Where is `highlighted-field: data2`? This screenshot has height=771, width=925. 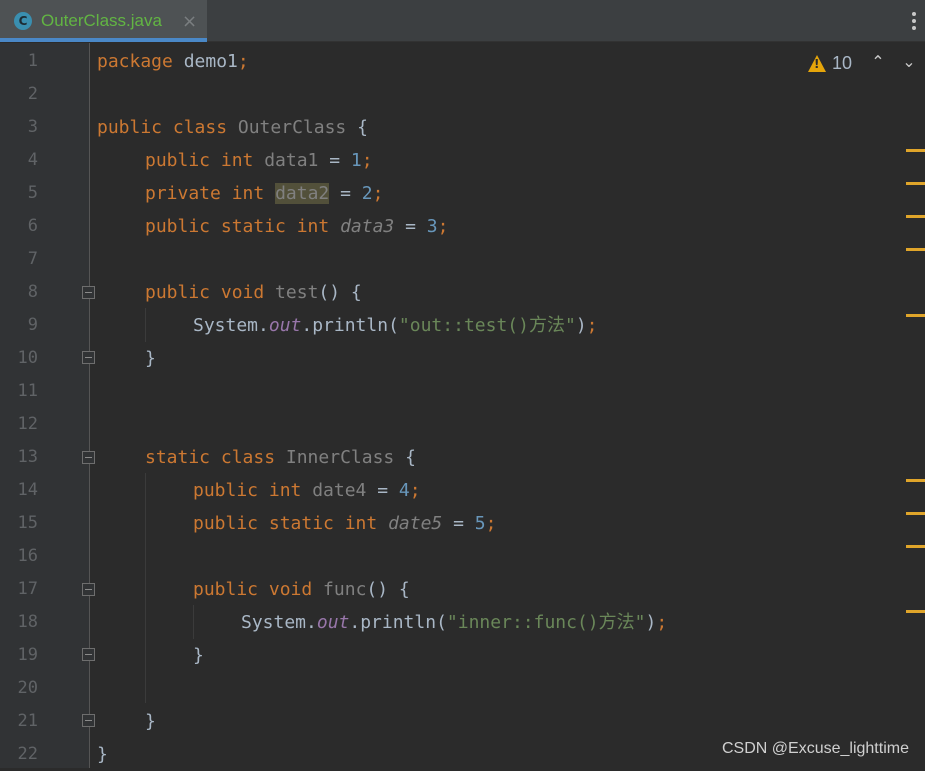
highlighted-field: data2 is located at coordinates (302, 193).